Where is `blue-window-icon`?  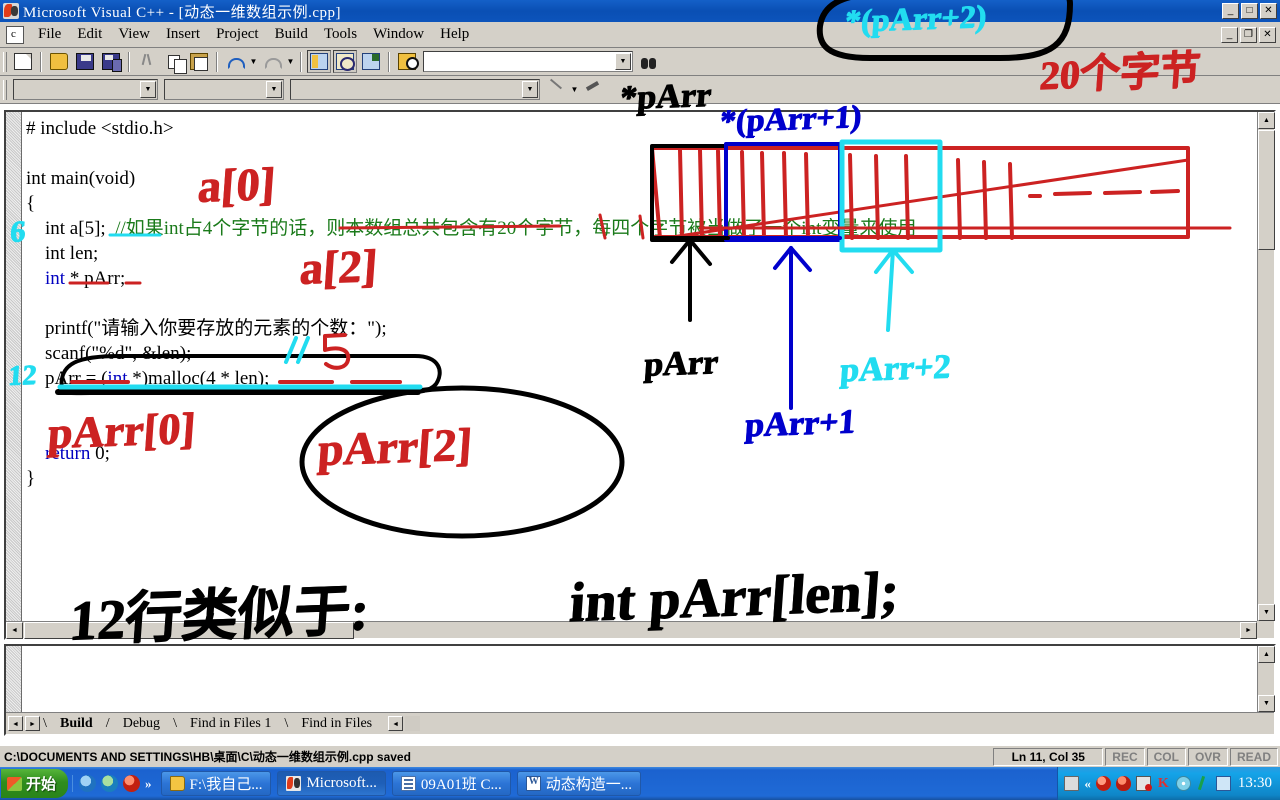
blue-window-icon is located at coordinates (1223, 783).